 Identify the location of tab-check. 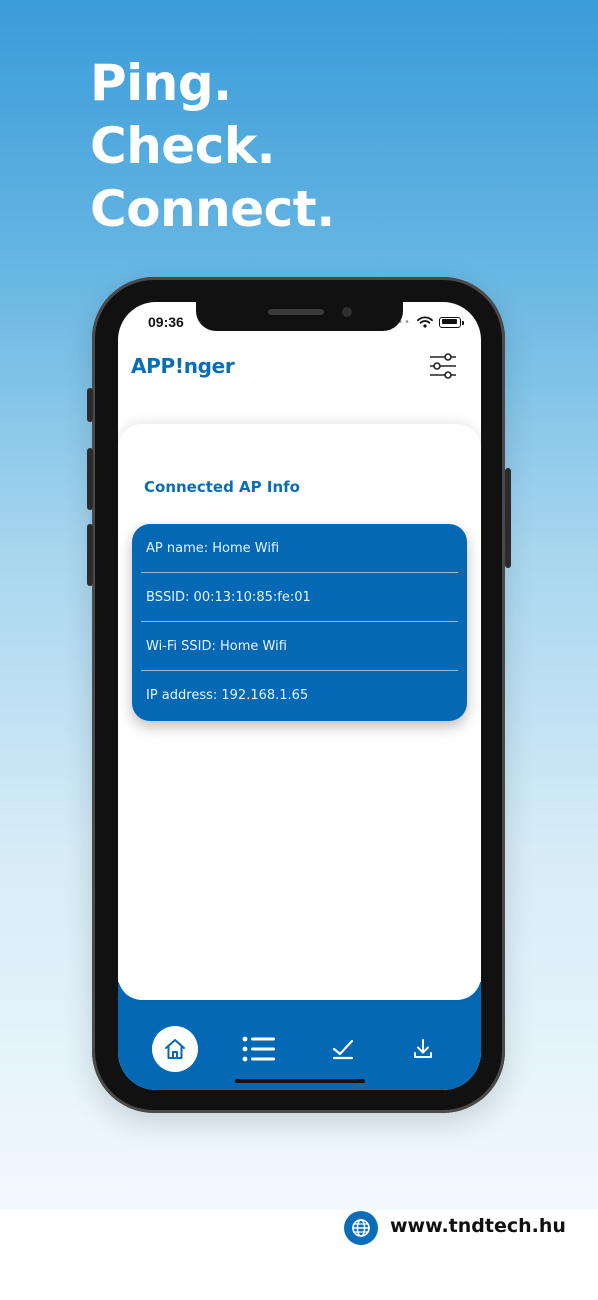
(343, 1049).